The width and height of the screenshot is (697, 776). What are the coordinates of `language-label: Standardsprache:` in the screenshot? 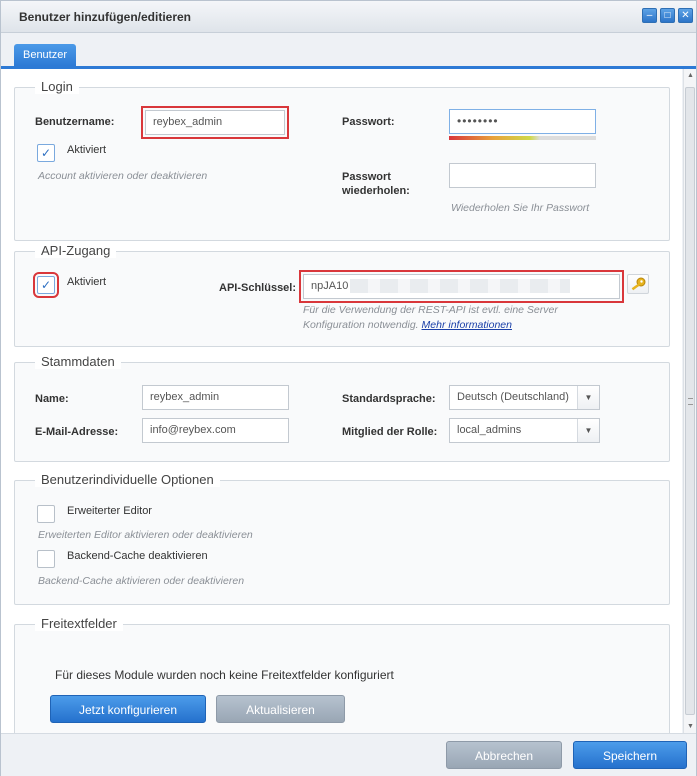 It's located at (389, 399).